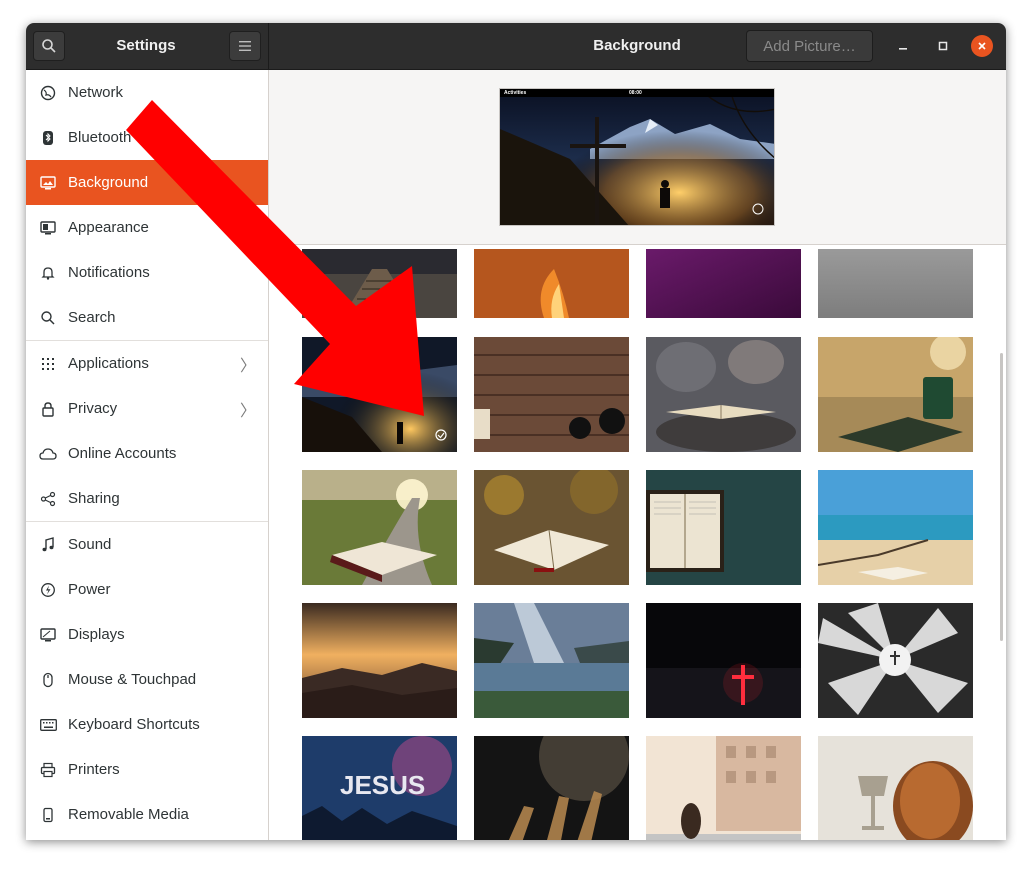 This screenshot has height=869, width=1032. Describe the element at coordinates (147, 589) in the screenshot. I see `sidebar-item-power: Power` at that location.